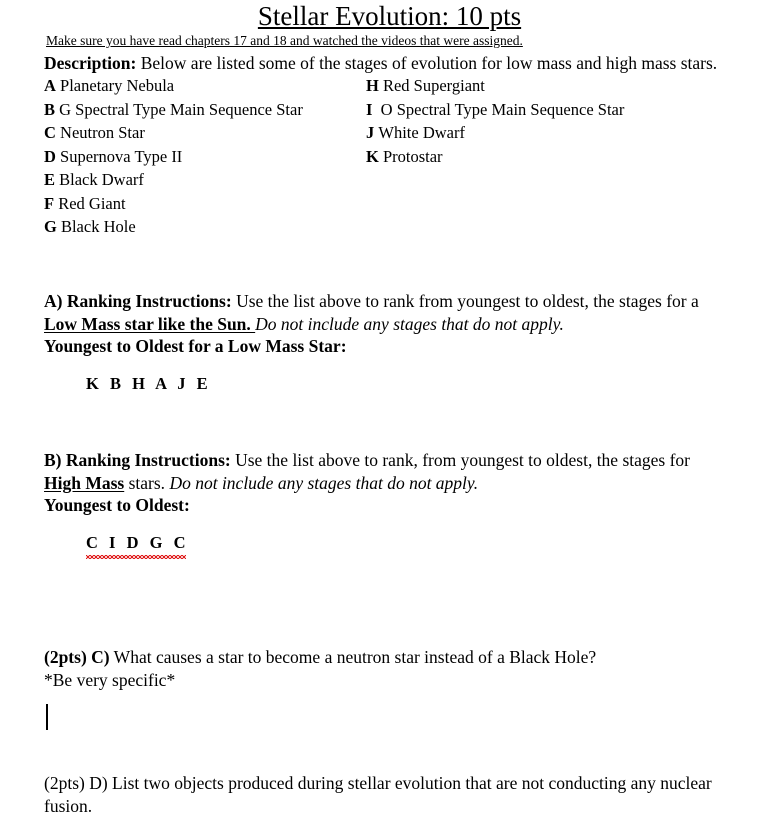 The image size is (779, 834). Describe the element at coordinates (110, 679) in the screenshot. I see `question-c-note: *Be very specific*` at that location.